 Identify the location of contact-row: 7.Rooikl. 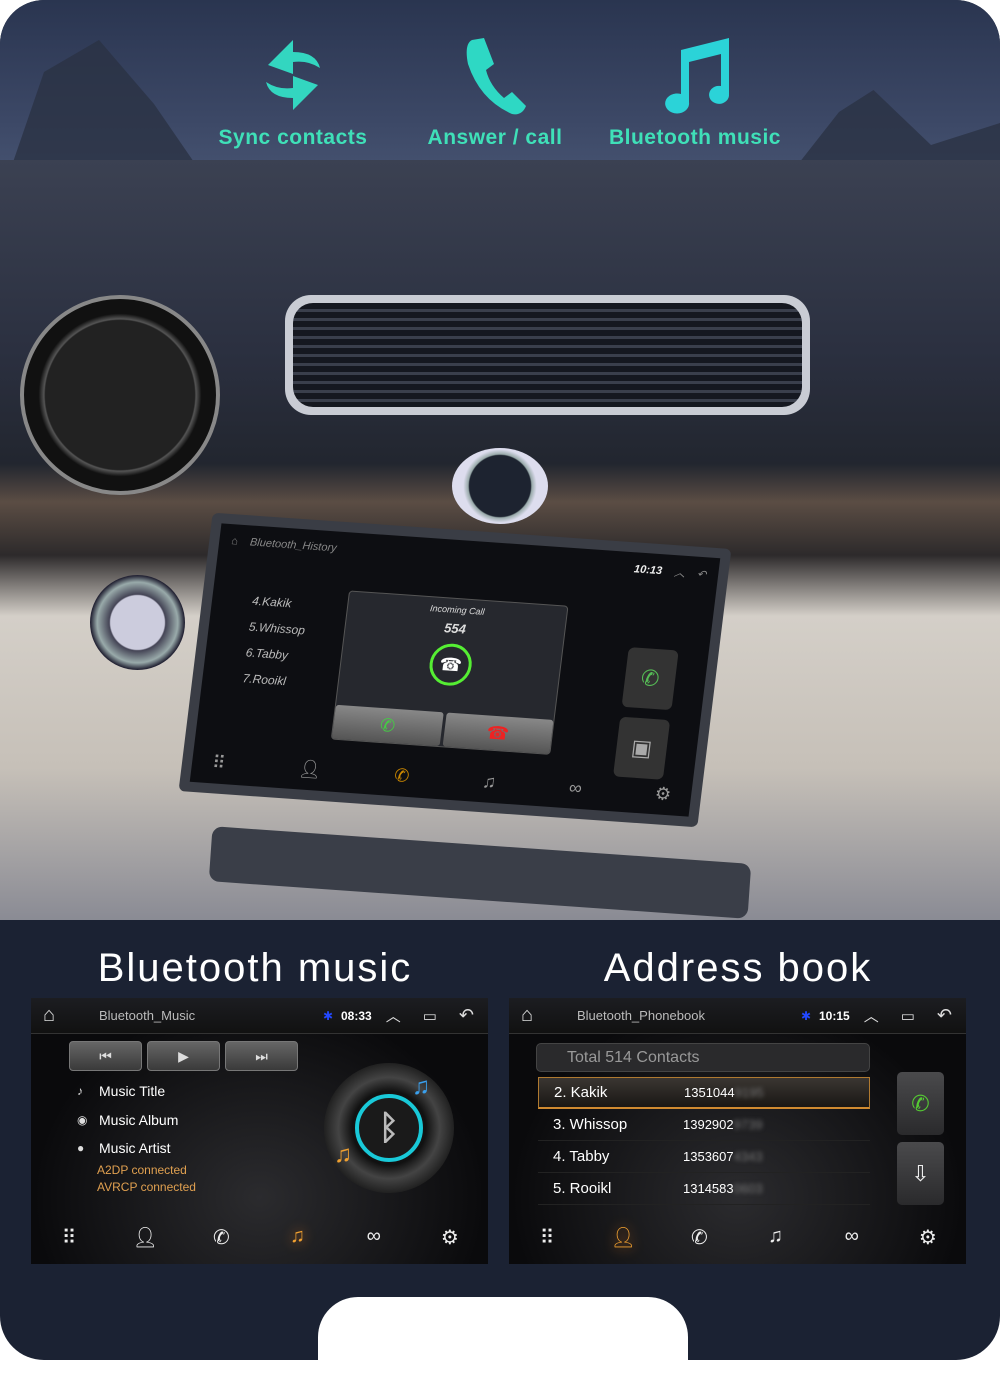
(264, 680).